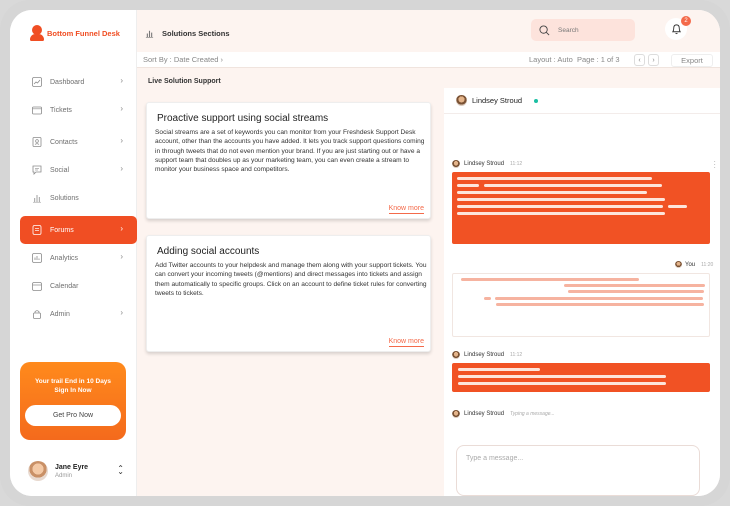 This screenshot has height=506, width=730. What do you see at coordinates (568, 30) in the screenshot?
I see `search-placeholder: Search` at bounding box center [568, 30].